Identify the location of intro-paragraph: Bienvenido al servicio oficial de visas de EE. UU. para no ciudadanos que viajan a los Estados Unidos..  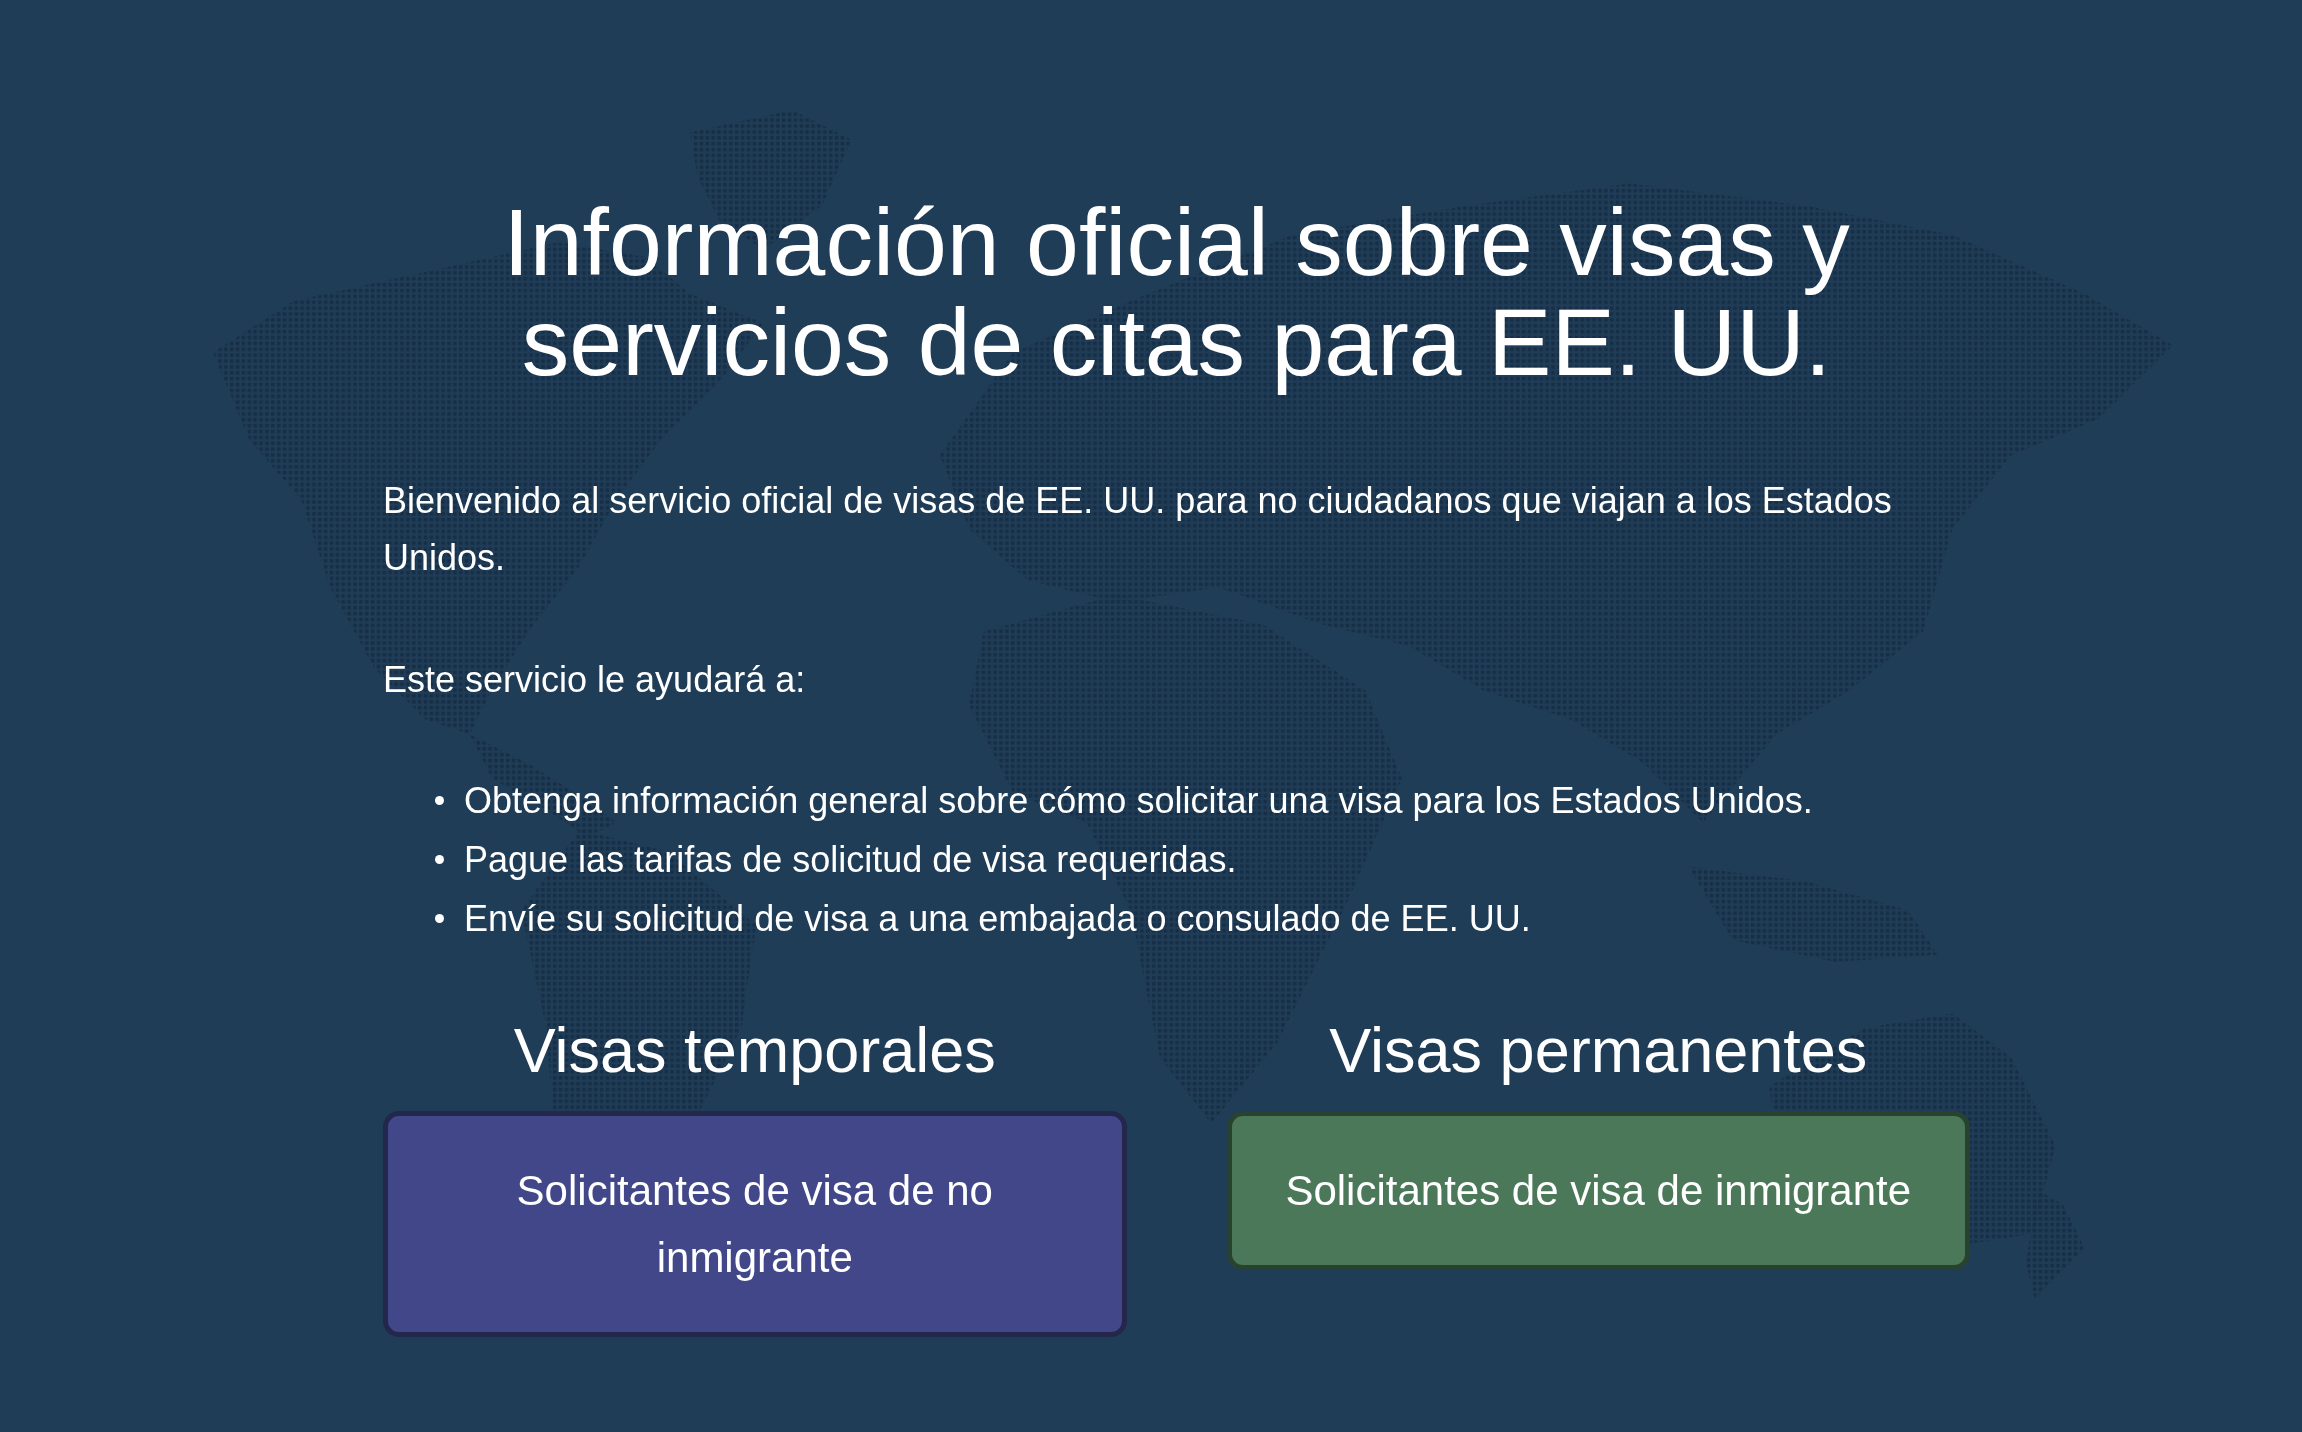
(1138, 529).